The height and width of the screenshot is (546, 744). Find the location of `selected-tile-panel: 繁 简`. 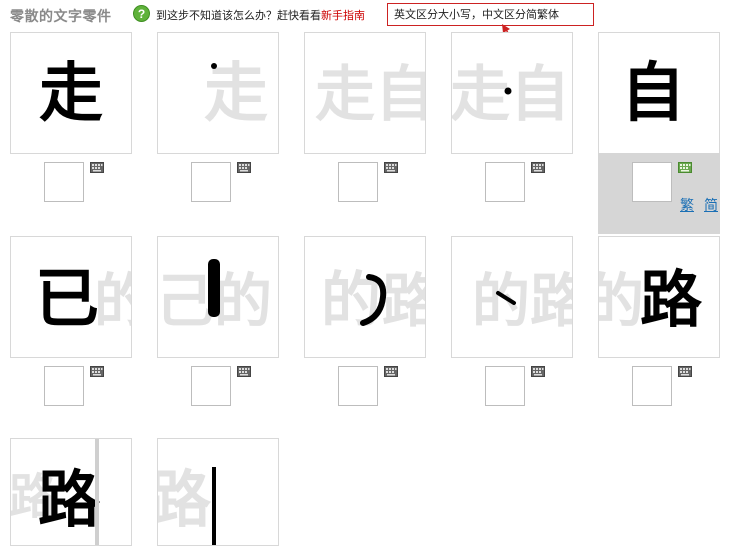

selected-tile-panel: 繁 简 is located at coordinates (659, 193).